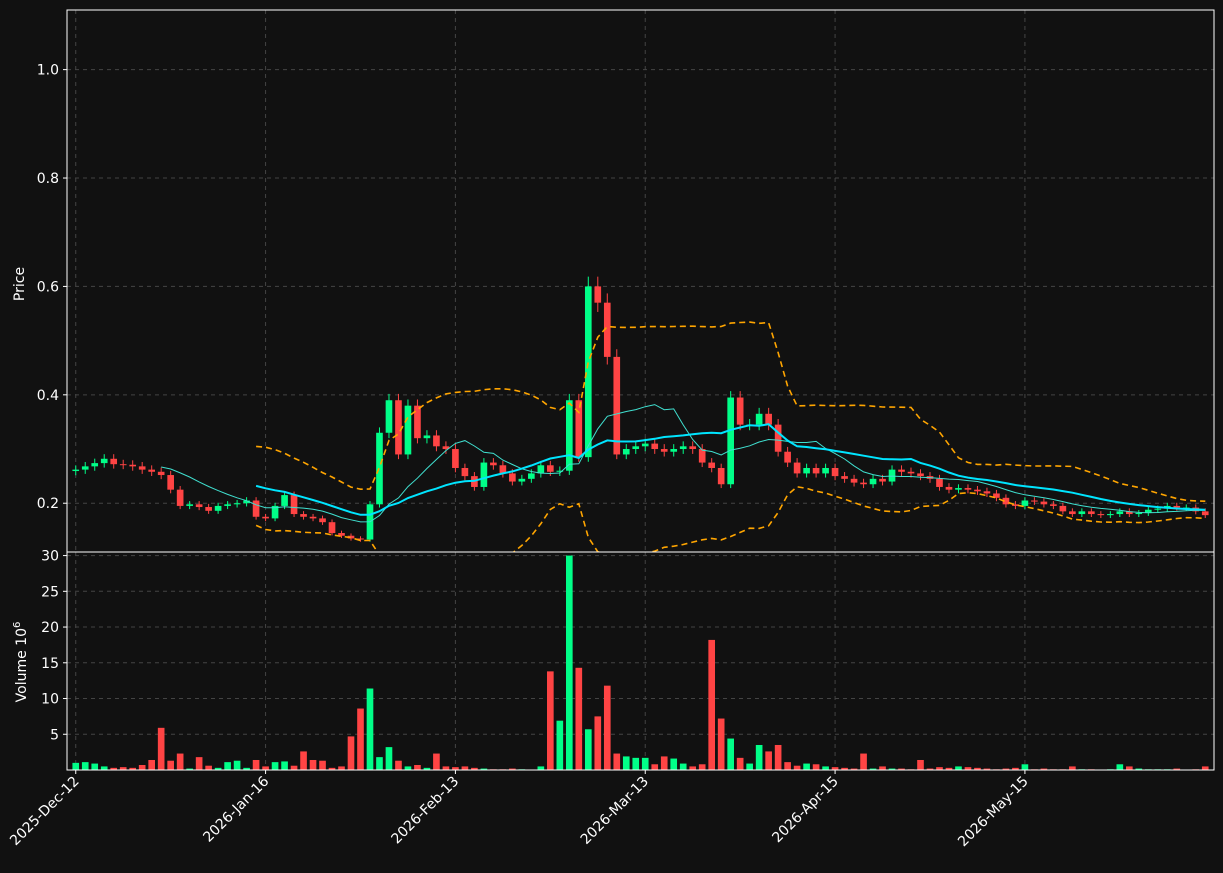  I want to click on volume-tick-label: 10, so click(50, 700).